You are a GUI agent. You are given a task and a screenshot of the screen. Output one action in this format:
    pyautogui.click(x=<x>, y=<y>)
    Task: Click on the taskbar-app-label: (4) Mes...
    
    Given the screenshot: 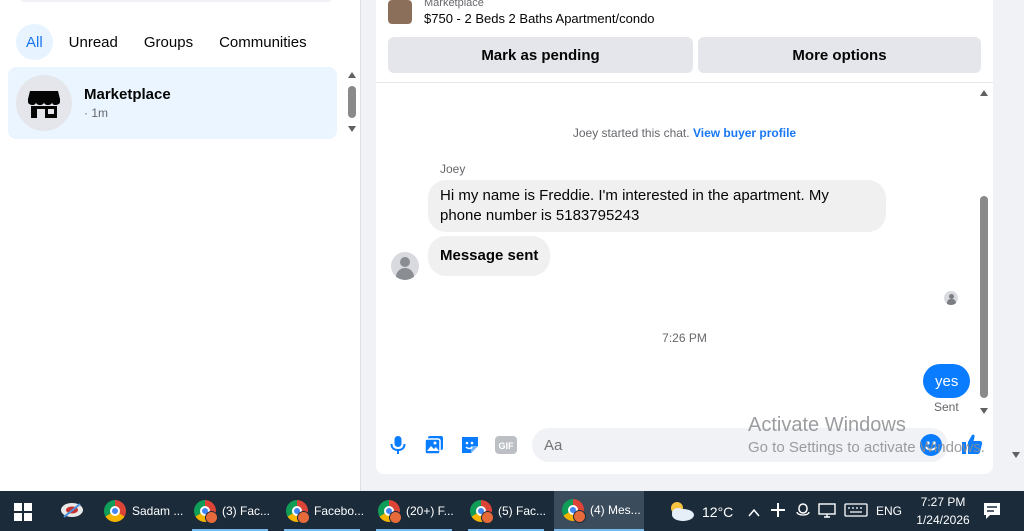 What is the action you would take?
    pyautogui.click(x=615, y=510)
    